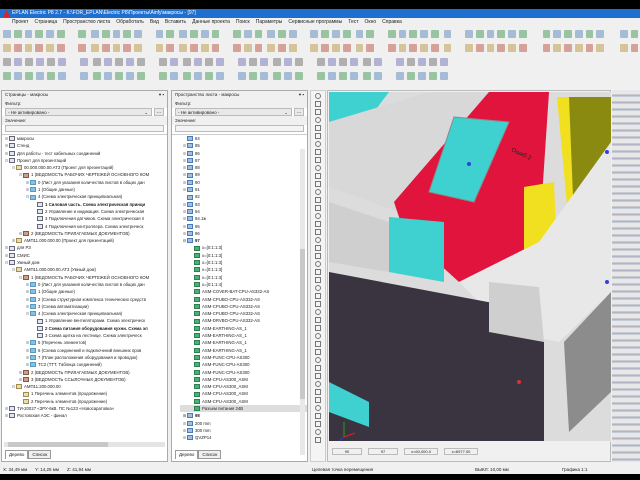 The image size is (640, 480). What do you see at coordinates (84, 393) in the screenshot?
I see `tree-item: 1 Перечень элементов (продолжение)` at bounding box center [84, 393].